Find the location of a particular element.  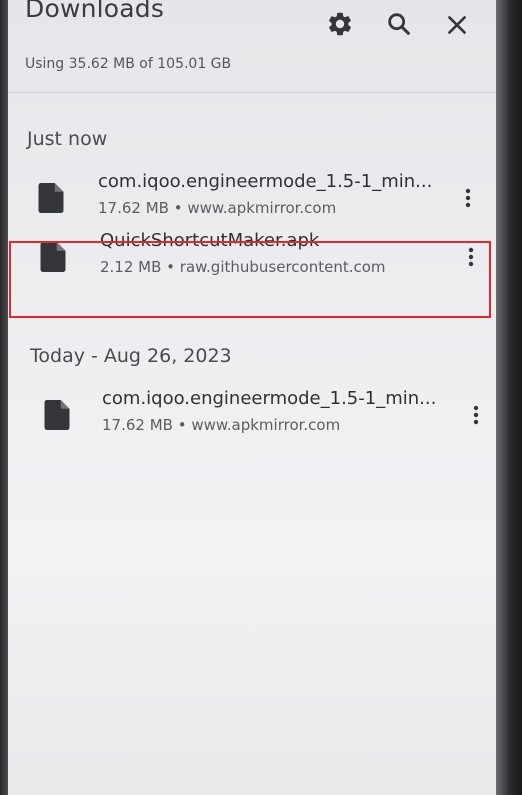

search-icon is located at coordinates (399, 24).